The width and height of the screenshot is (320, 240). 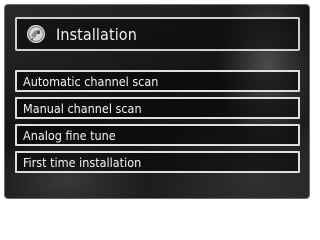 What do you see at coordinates (157, 135) in the screenshot?
I see `menu-item-analog-fine-tune: Analog fine tune` at bounding box center [157, 135].